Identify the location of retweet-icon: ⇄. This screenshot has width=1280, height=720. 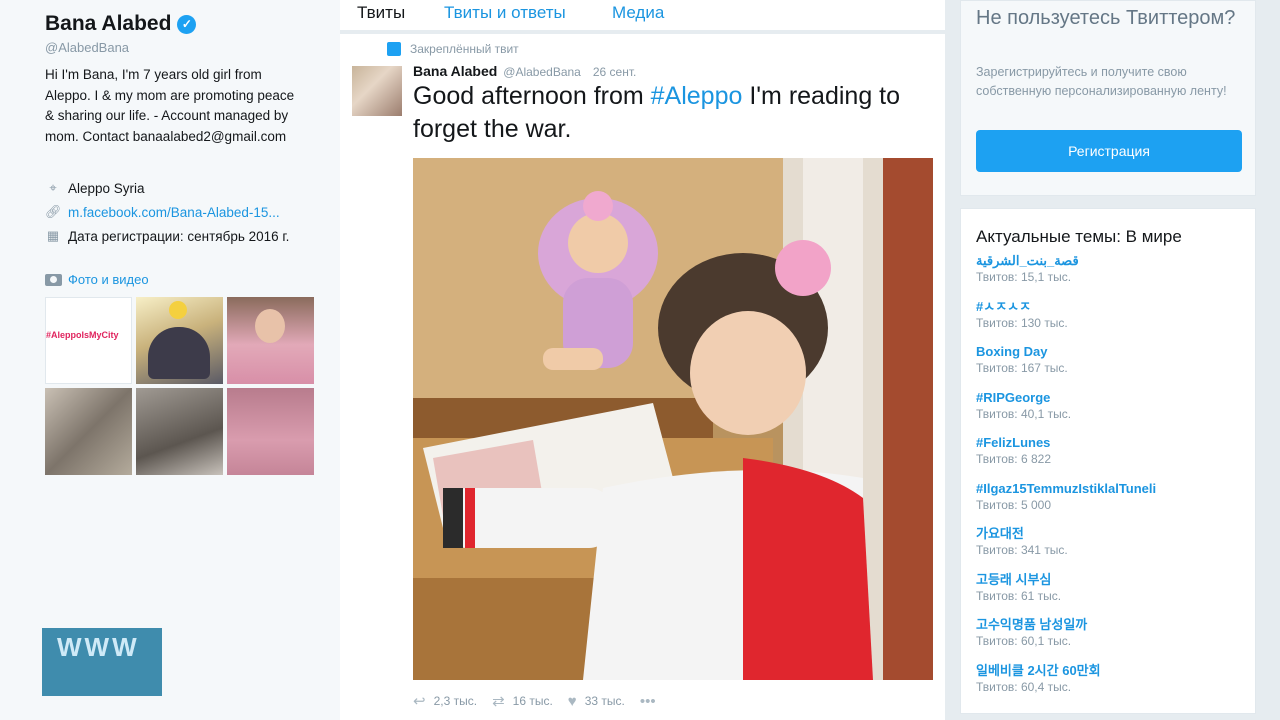
(498, 701).